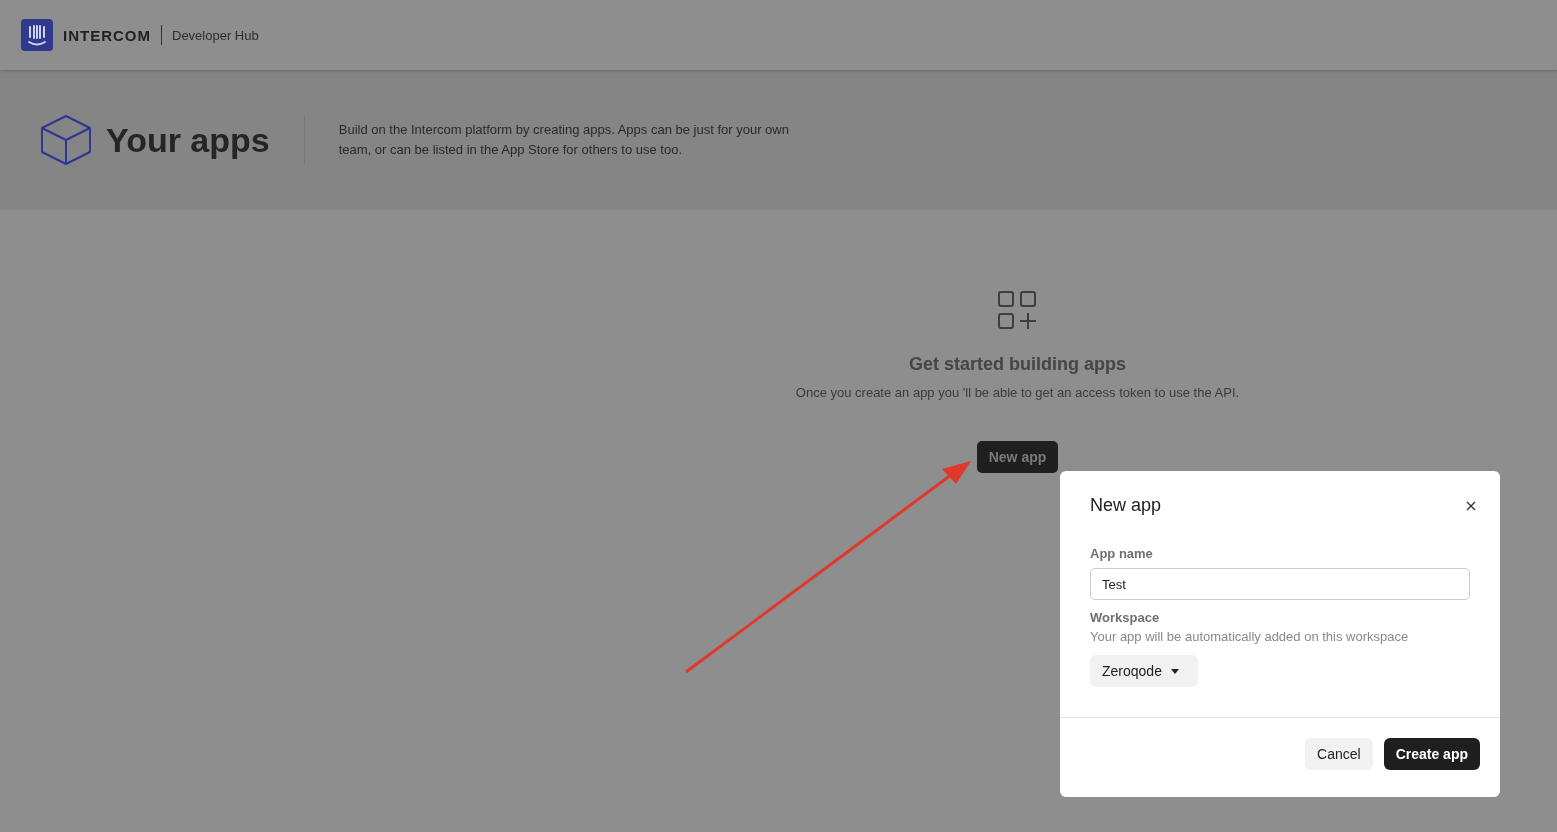 This screenshot has height=832, width=1557. Describe the element at coordinates (564, 140) in the screenshot. I see `page-description: Build on the Intercom platform by creating apps. Apps can be just for your own team, or can be listed in the App Store for others to use too.` at that location.